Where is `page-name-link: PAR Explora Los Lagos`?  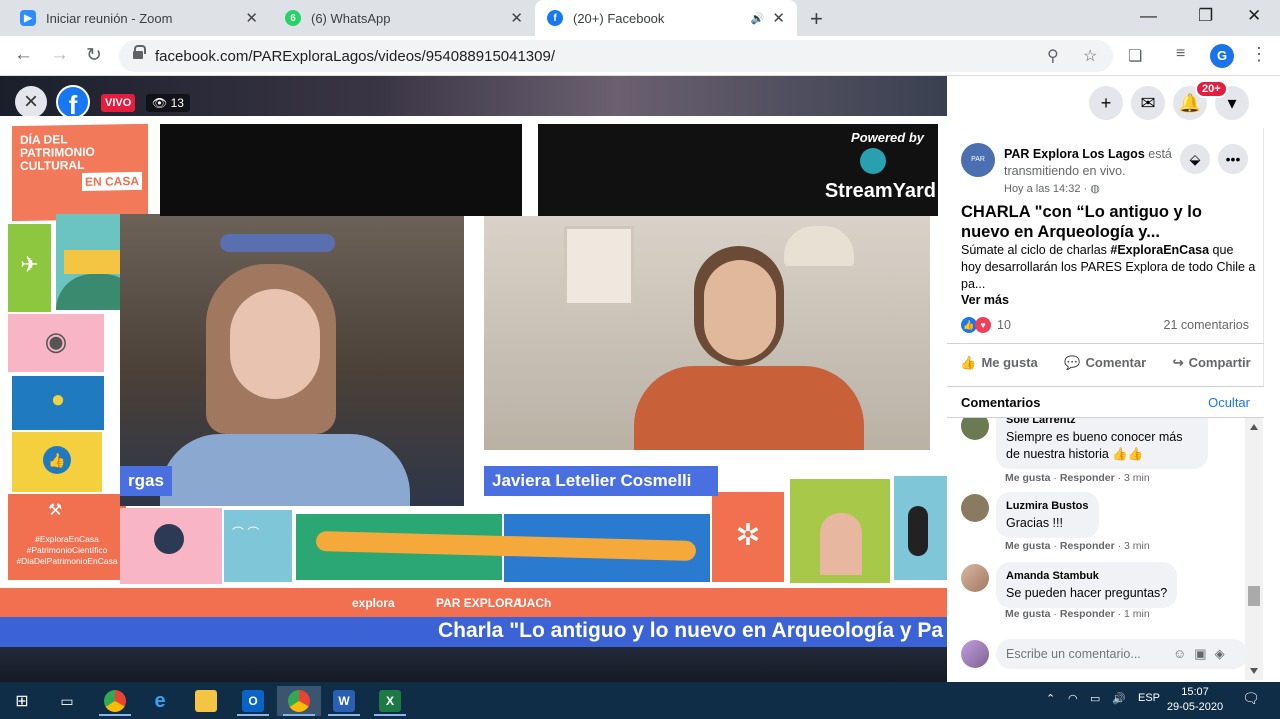
page-name-link: PAR Explora Los Lagos is located at coordinates (1074, 154).